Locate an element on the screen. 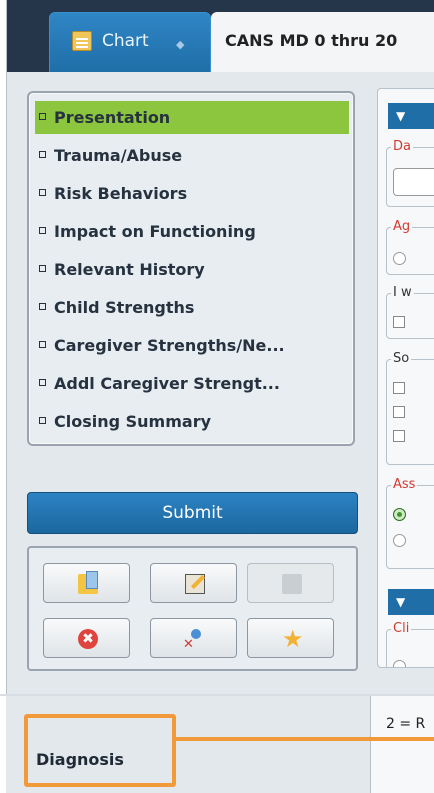 This screenshot has height=793, width=434. edit-note-button is located at coordinates (193, 583).